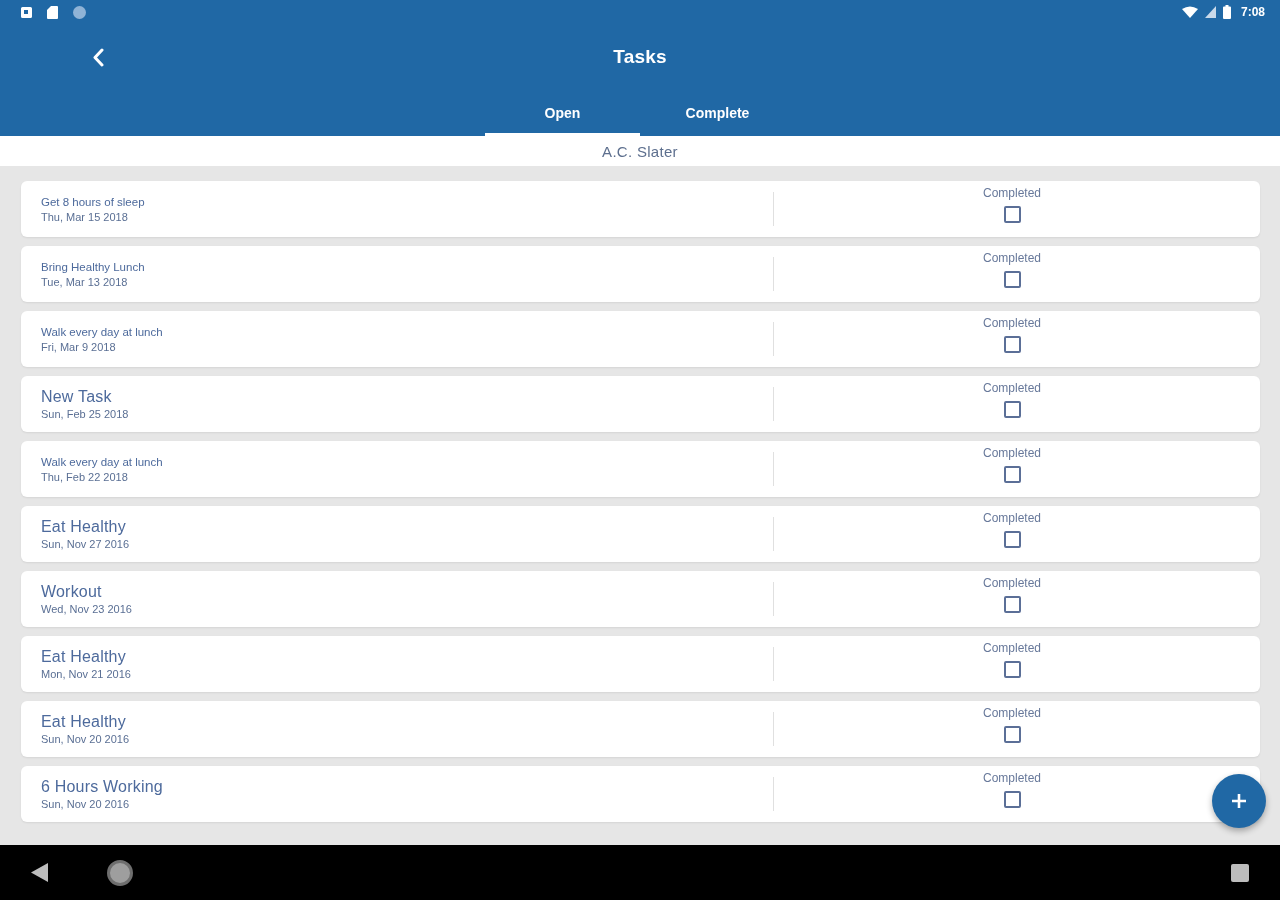 The width and height of the screenshot is (1280, 900). I want to click on task-title: Workout, so click(71, 591).